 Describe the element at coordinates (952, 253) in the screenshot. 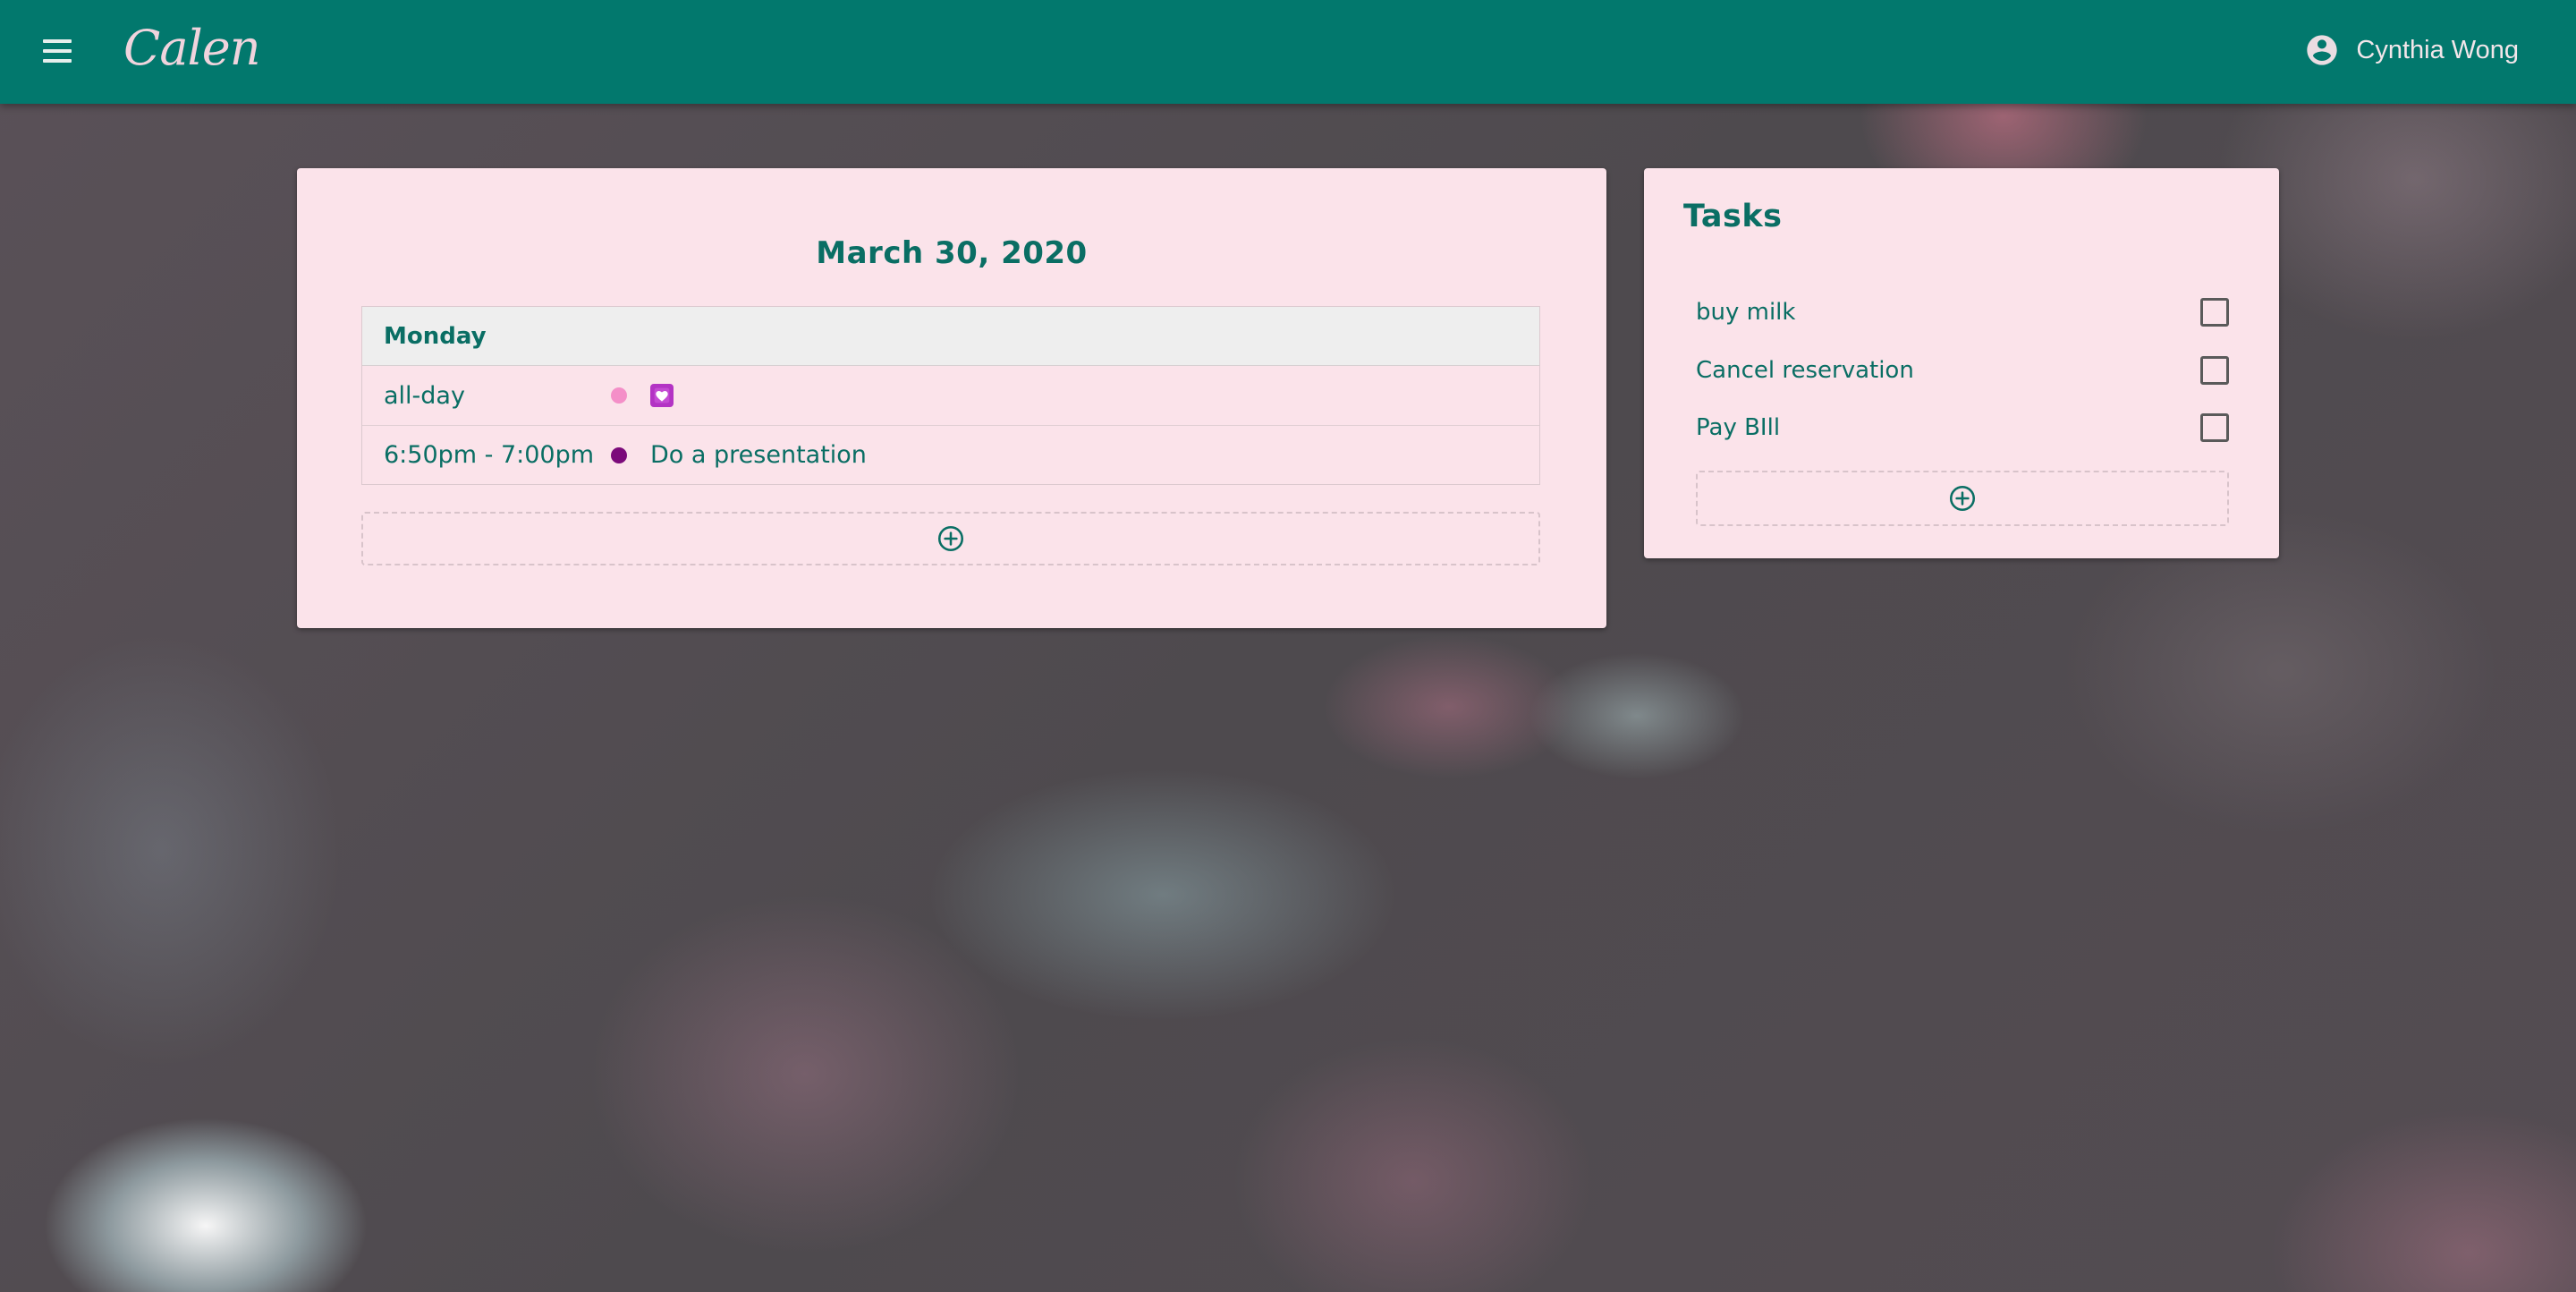

I see `date-title: March 30, 2020` at that location.